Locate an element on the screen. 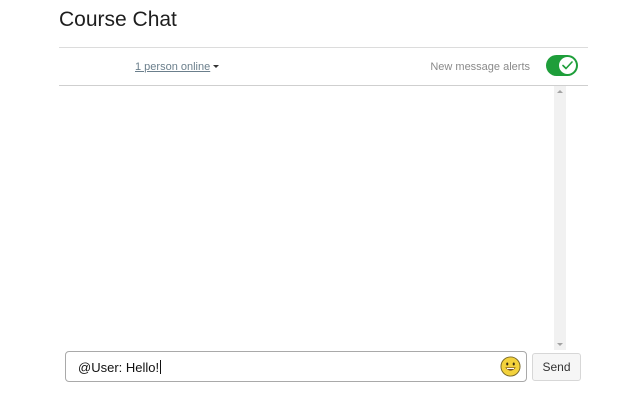 The height and width of the screenshot is (400, 640). online-users-label: 1 person online is located at coordinates (173, 67).